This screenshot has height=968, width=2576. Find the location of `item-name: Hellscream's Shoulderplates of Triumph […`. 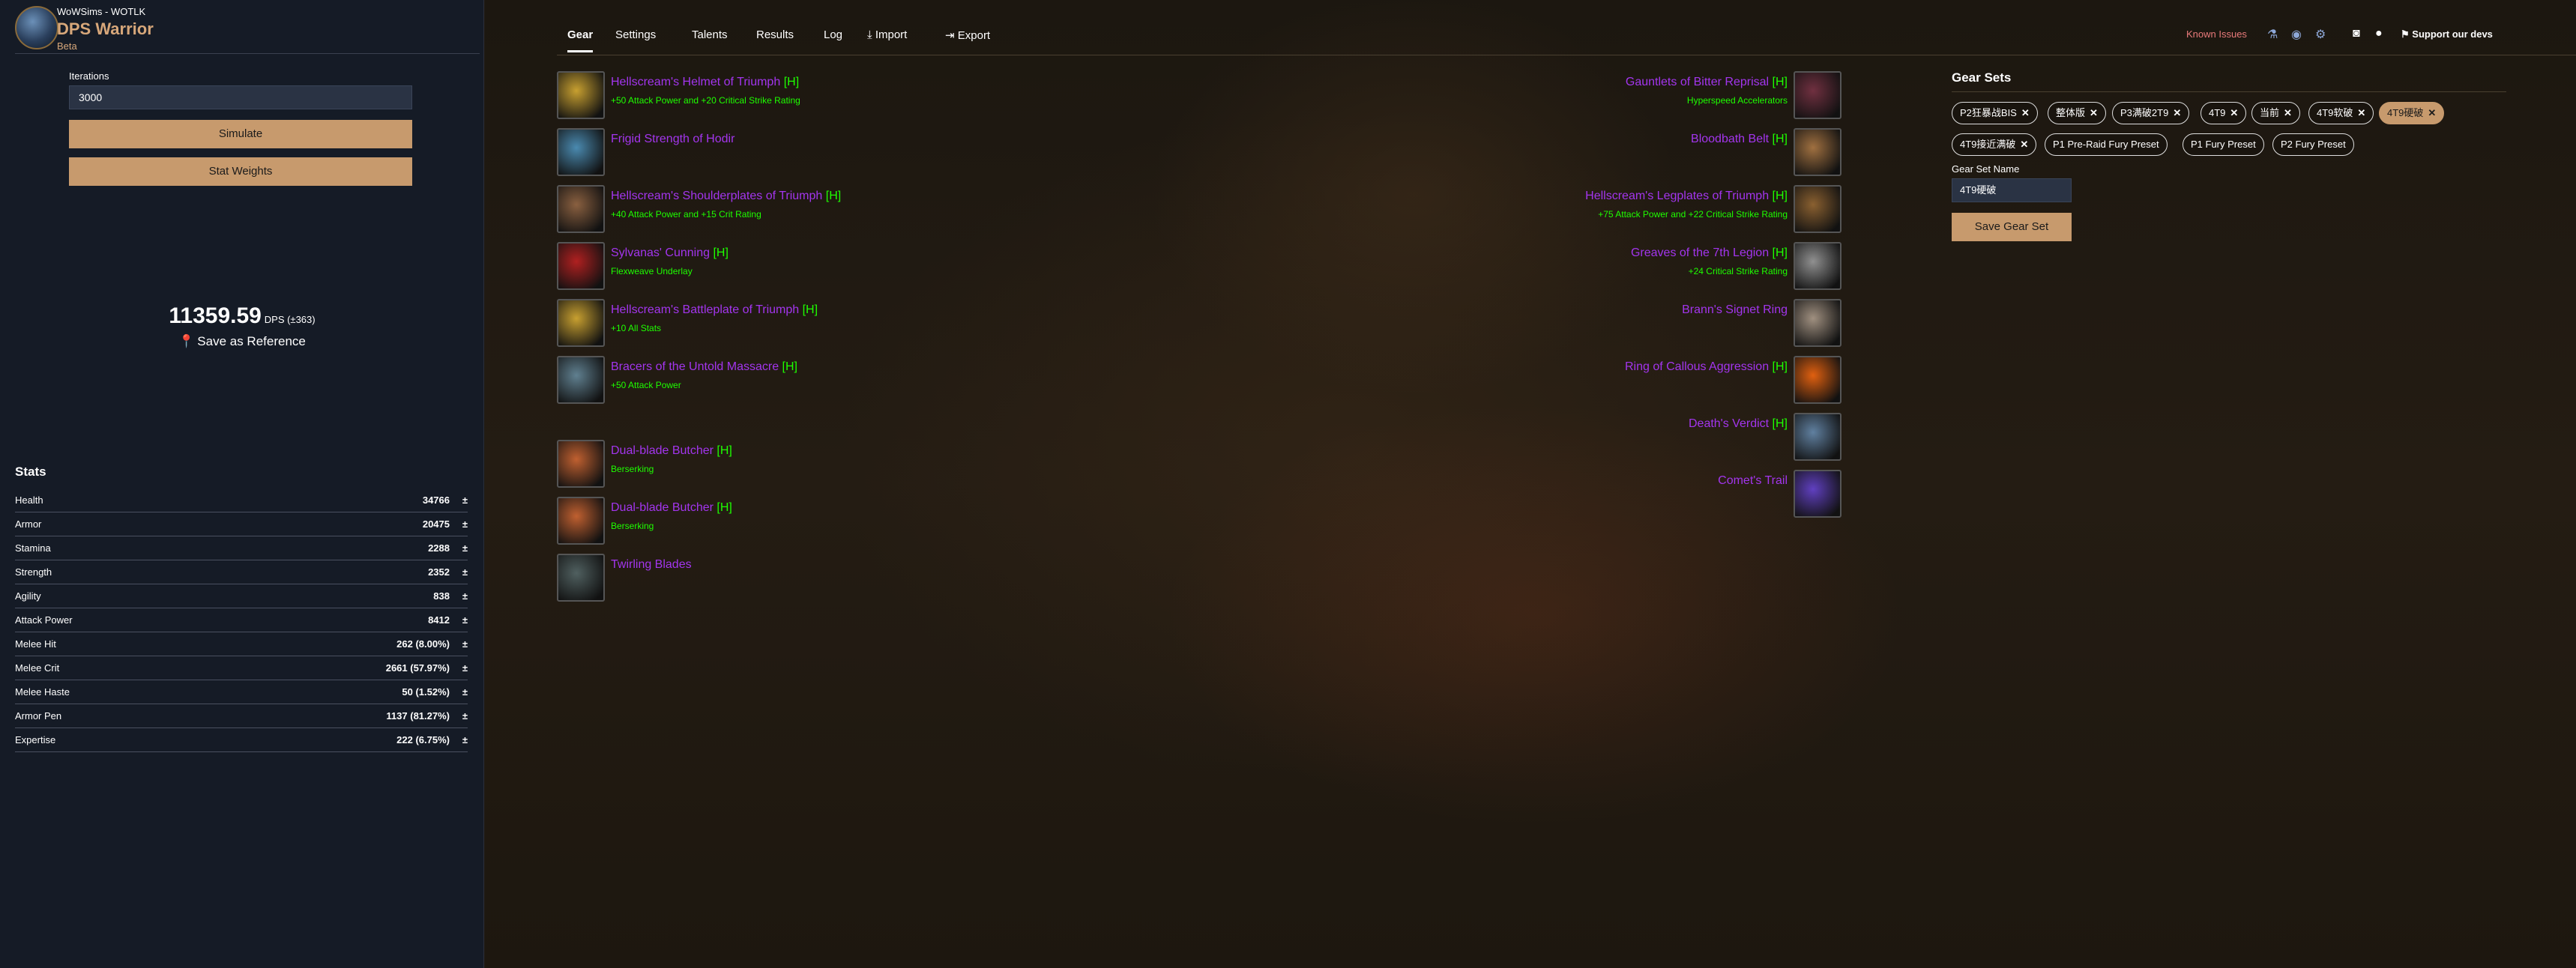

item-name: Hellscream's Shoulderplates of Triumph [… is located at coordinates (726, 196).